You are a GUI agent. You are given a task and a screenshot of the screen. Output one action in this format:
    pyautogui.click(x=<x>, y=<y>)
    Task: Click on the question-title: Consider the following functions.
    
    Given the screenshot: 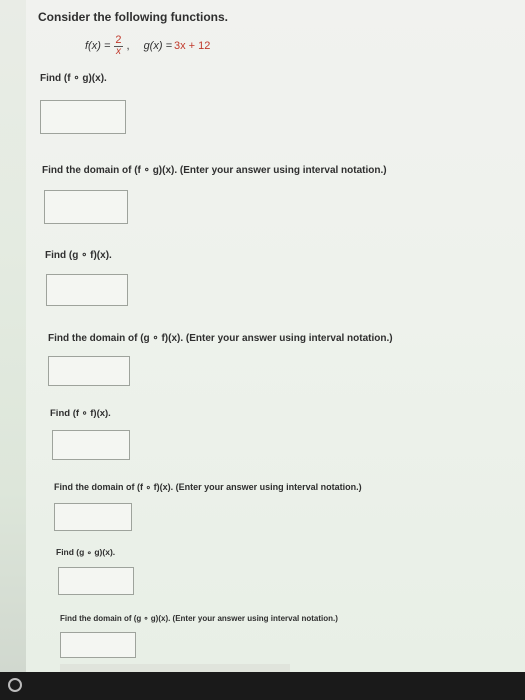 What is the action you would take?
    pyautogui.click(x=133, y=17)
    